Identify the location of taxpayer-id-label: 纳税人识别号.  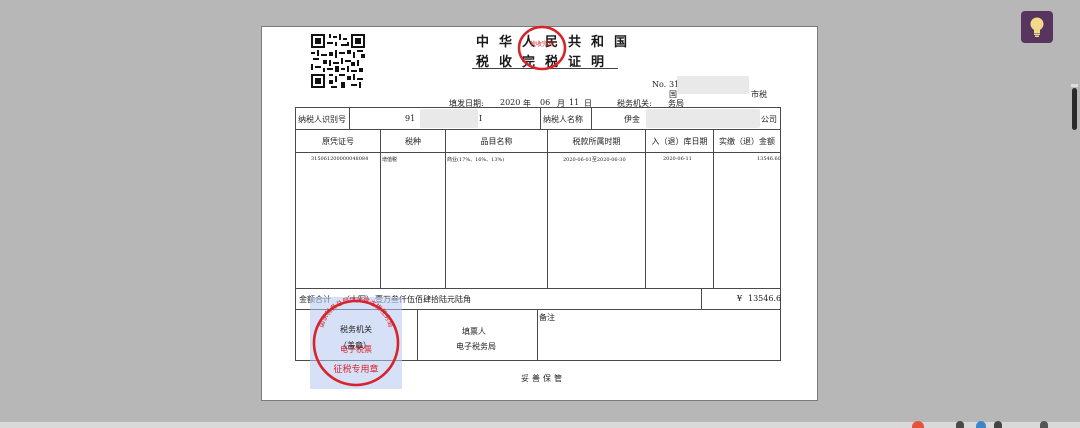
(322, 119).